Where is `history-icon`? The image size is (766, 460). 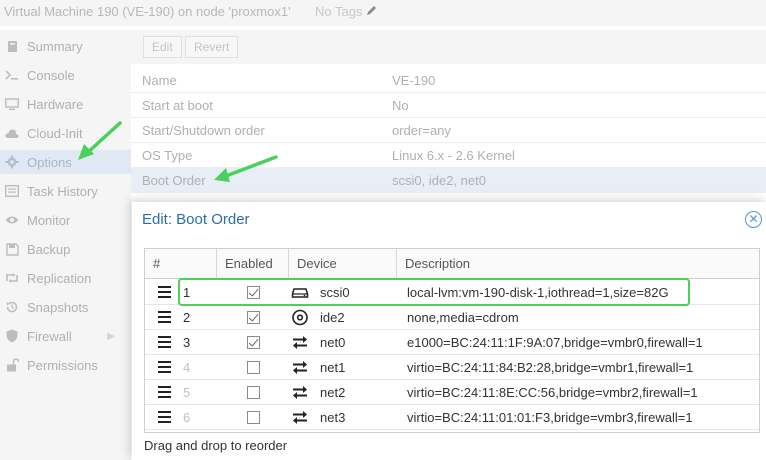 history-icon is located at coordinates (12, 307).